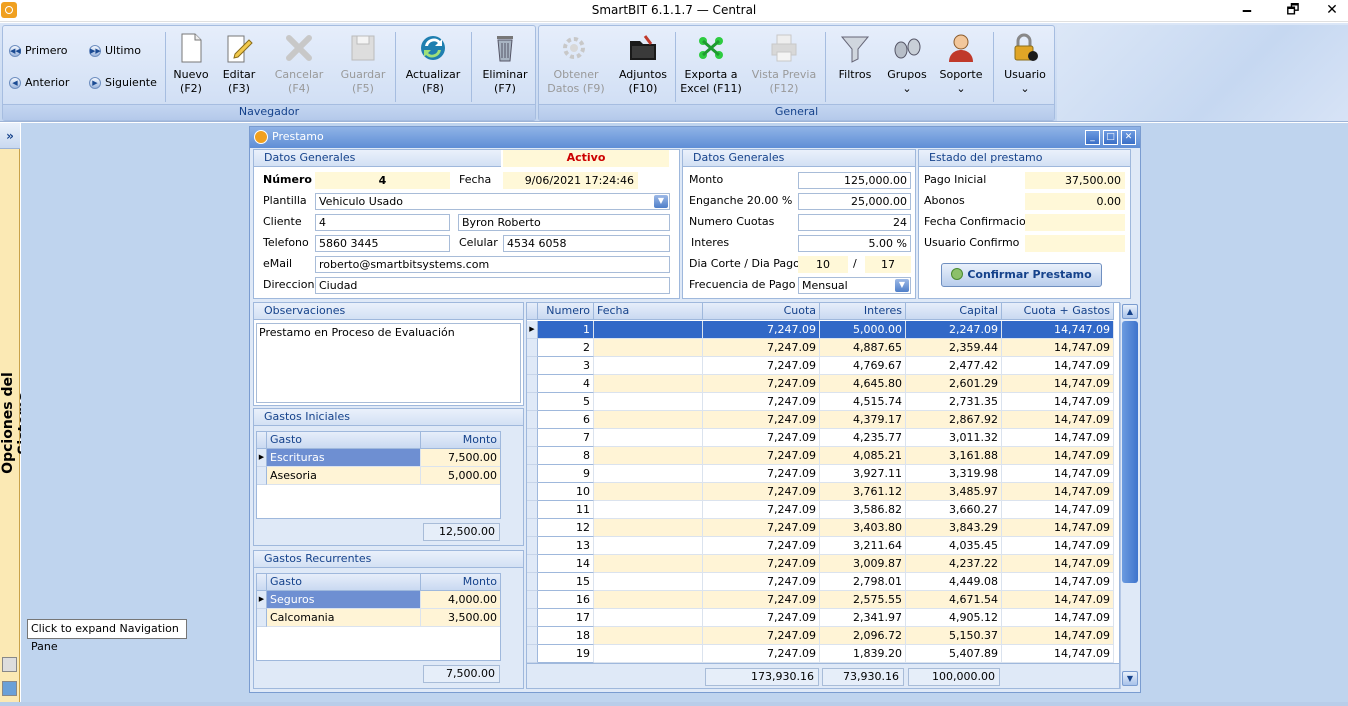 This screenshot has width=1348, height=706. What do you see at coordinates (863, 654) in the screenshot?
I see `table-cell: 1,839.20` at bounding box center [863, 654].